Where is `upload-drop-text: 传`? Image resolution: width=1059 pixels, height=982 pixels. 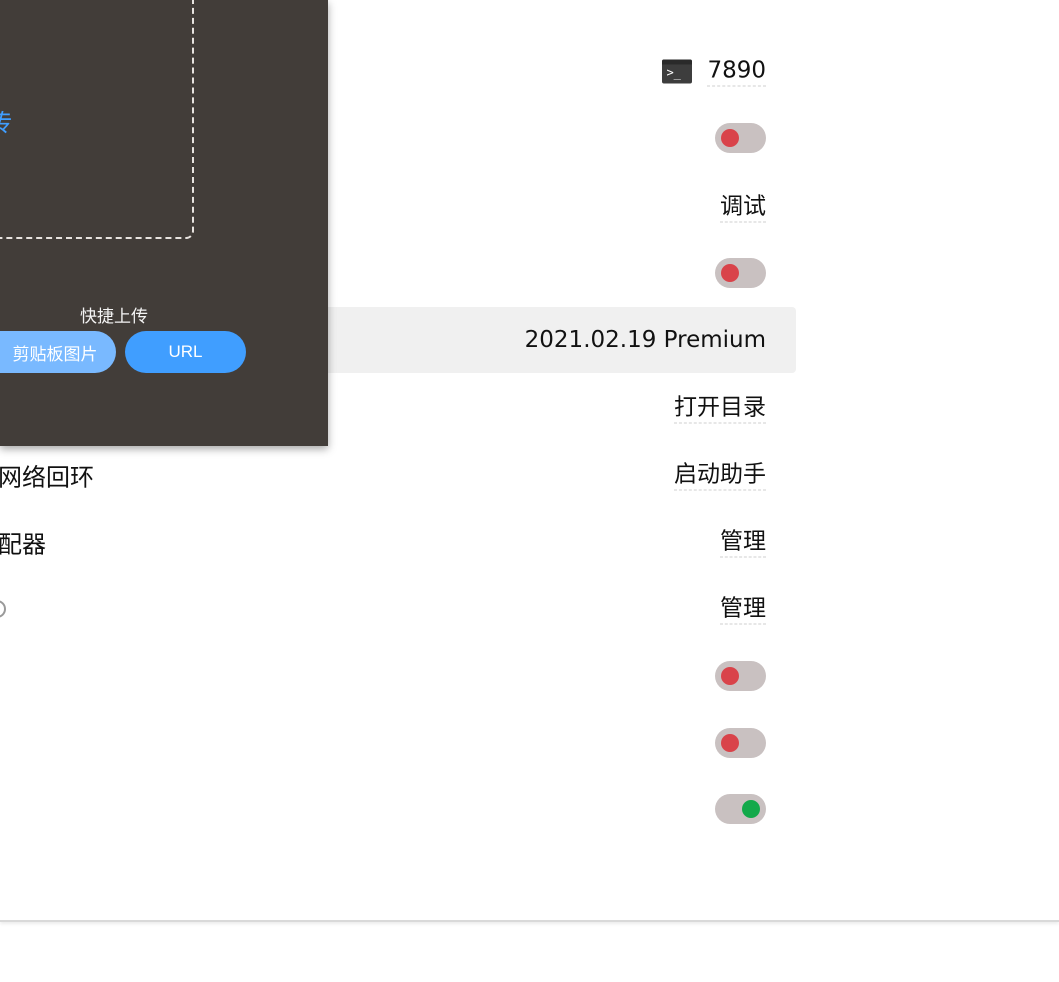
upload-drop-text: 传 is located at coordinates (6, 120).